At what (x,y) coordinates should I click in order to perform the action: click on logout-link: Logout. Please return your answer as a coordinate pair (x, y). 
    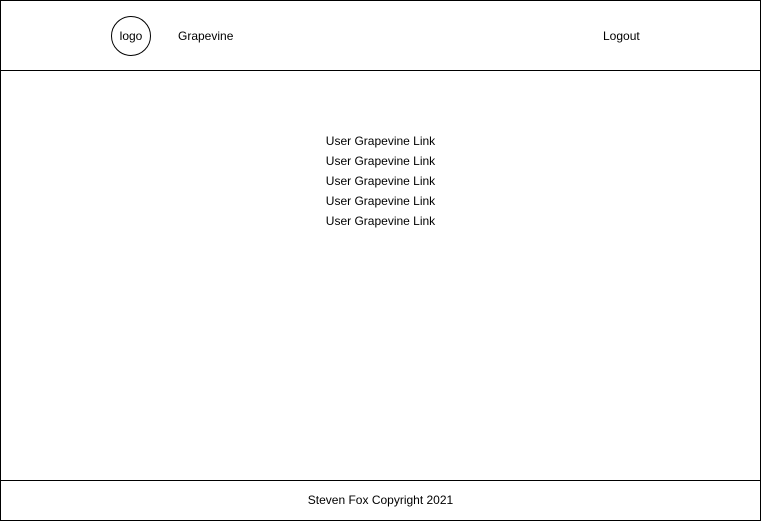
    Looking at the image, I should click on (621, 36).